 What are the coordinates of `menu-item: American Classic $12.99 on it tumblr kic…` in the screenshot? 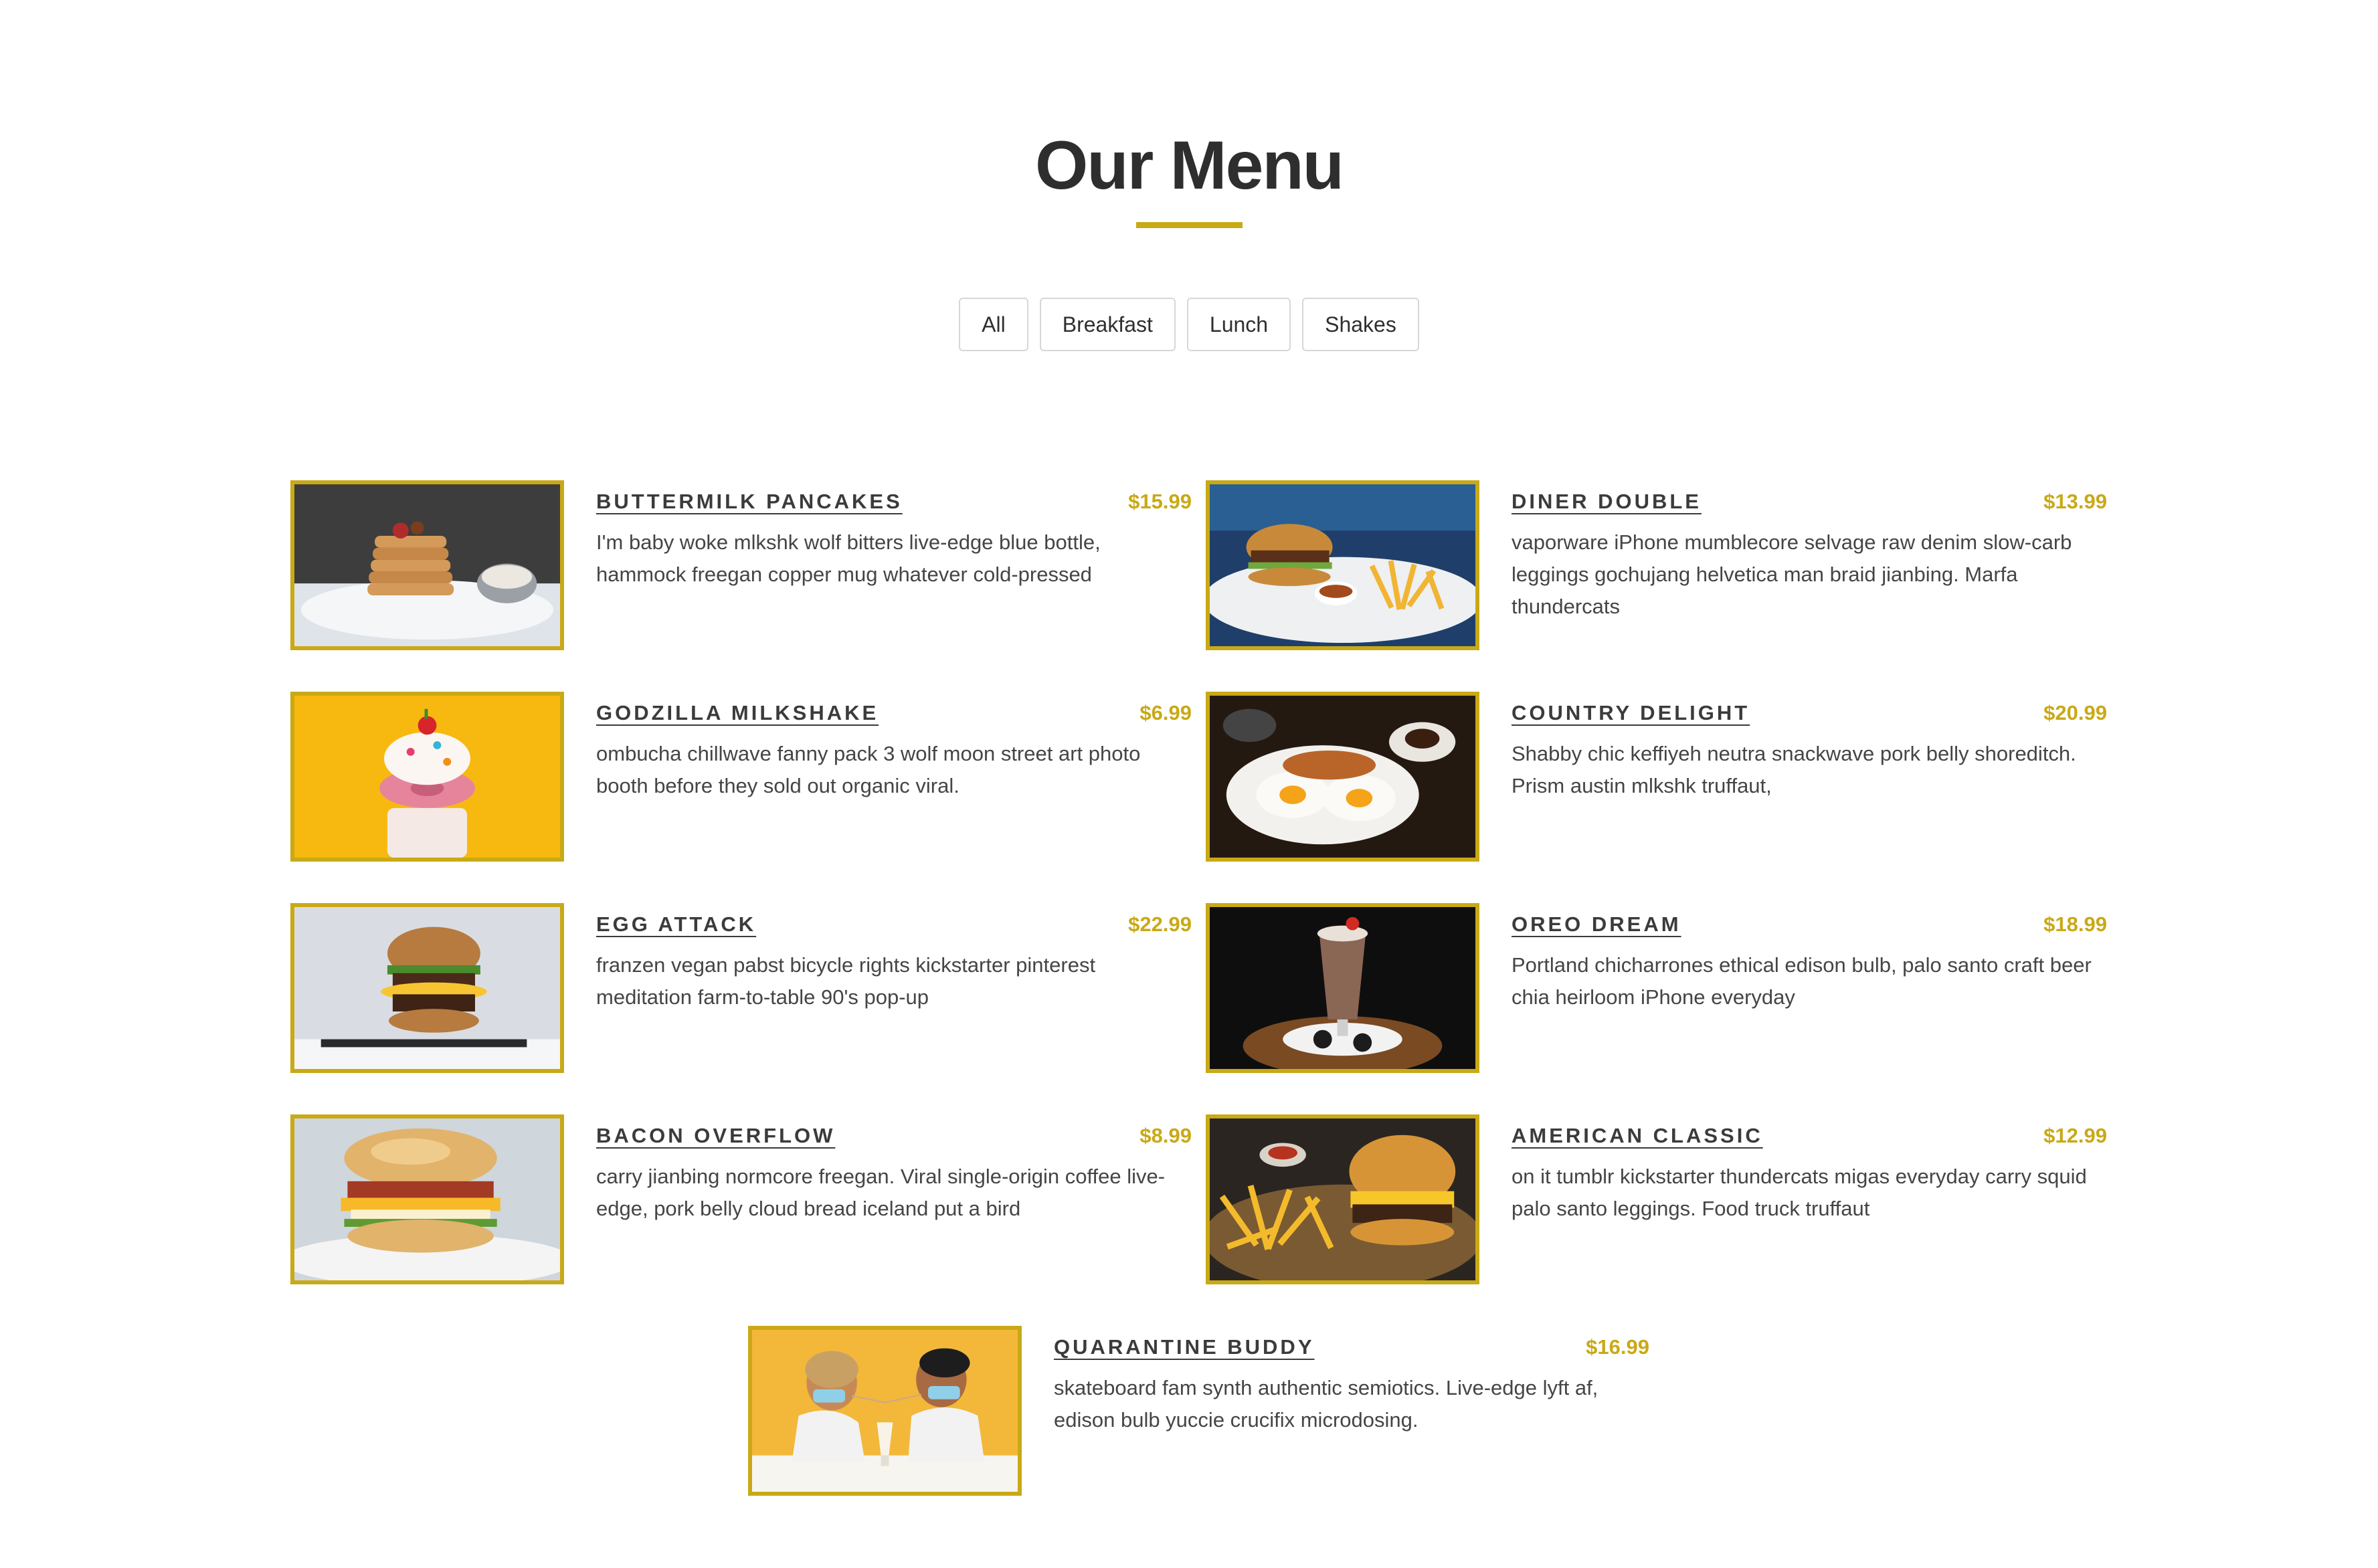 It's located at (1657, 1199).